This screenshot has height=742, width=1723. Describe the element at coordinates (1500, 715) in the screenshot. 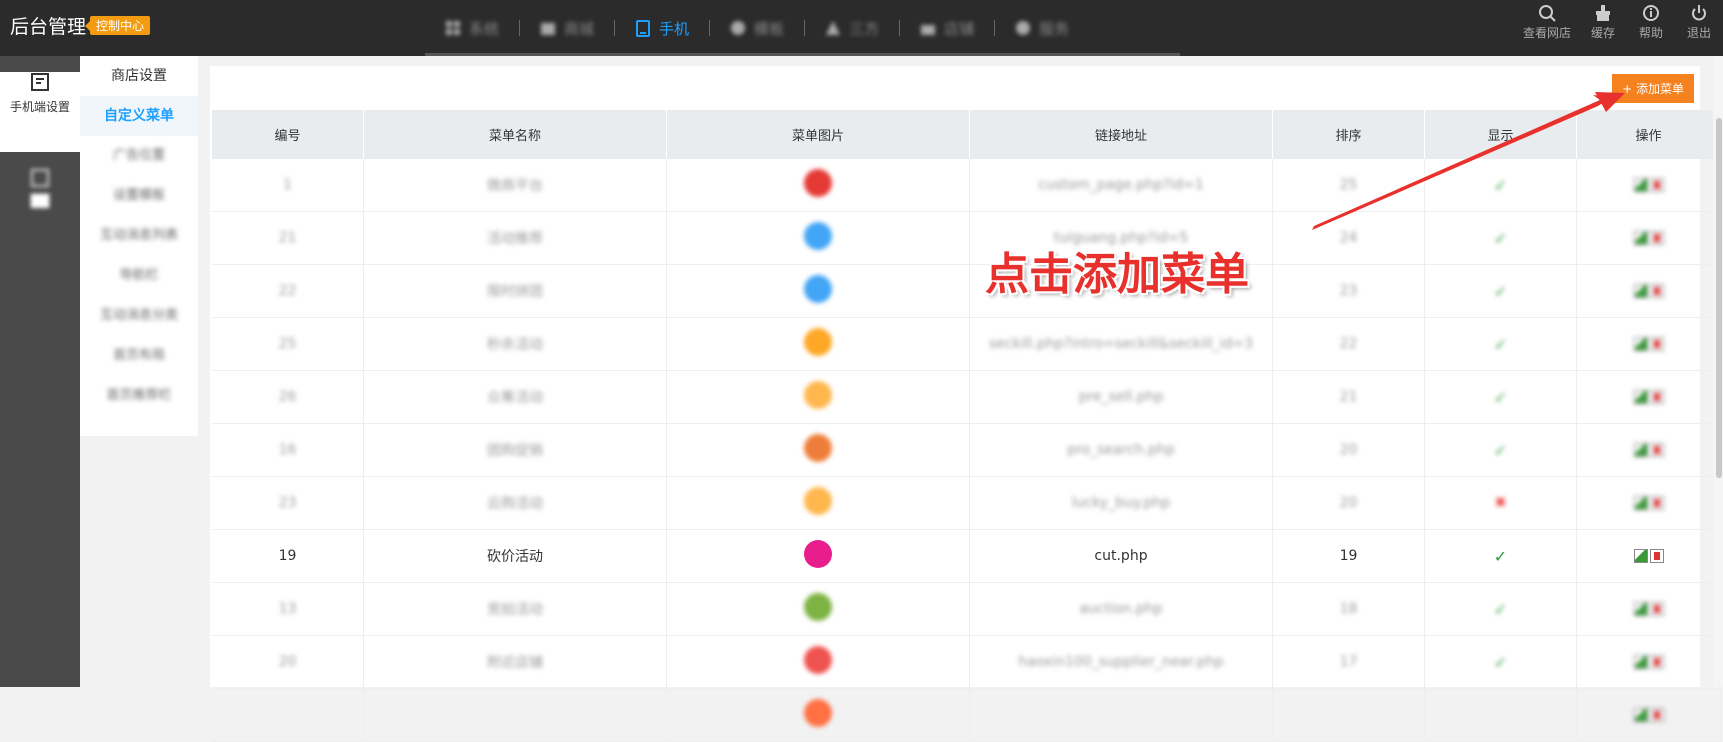

I see `cell-show` at that location.